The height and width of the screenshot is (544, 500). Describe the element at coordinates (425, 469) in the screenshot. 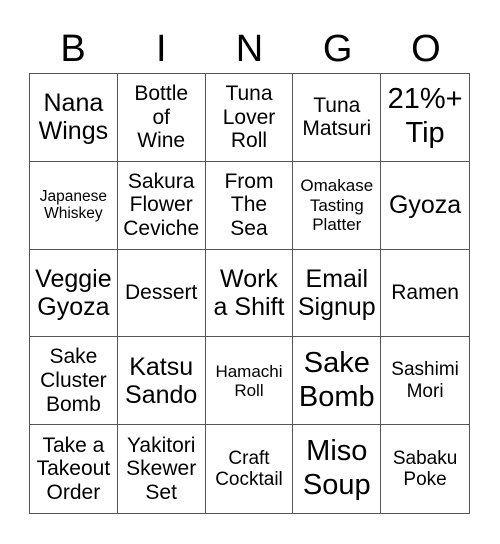

I see `bingo-cell: Sabaku Poke` at that location.